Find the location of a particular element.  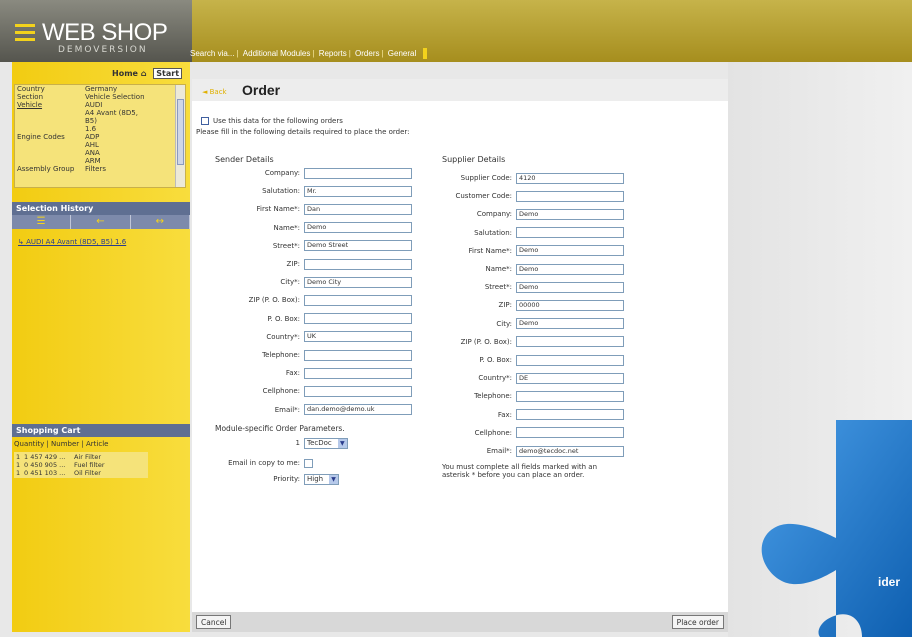

selection-value: B5) is located at coordinates (91, 121).